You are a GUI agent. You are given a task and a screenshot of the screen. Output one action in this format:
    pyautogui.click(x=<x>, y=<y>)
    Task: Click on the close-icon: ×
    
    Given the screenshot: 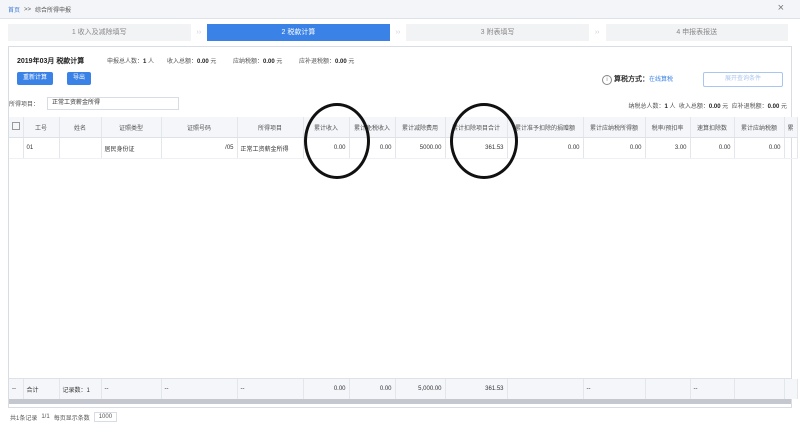 What is the action you would take?
    pyautogui.click(x=781, y=8)
    